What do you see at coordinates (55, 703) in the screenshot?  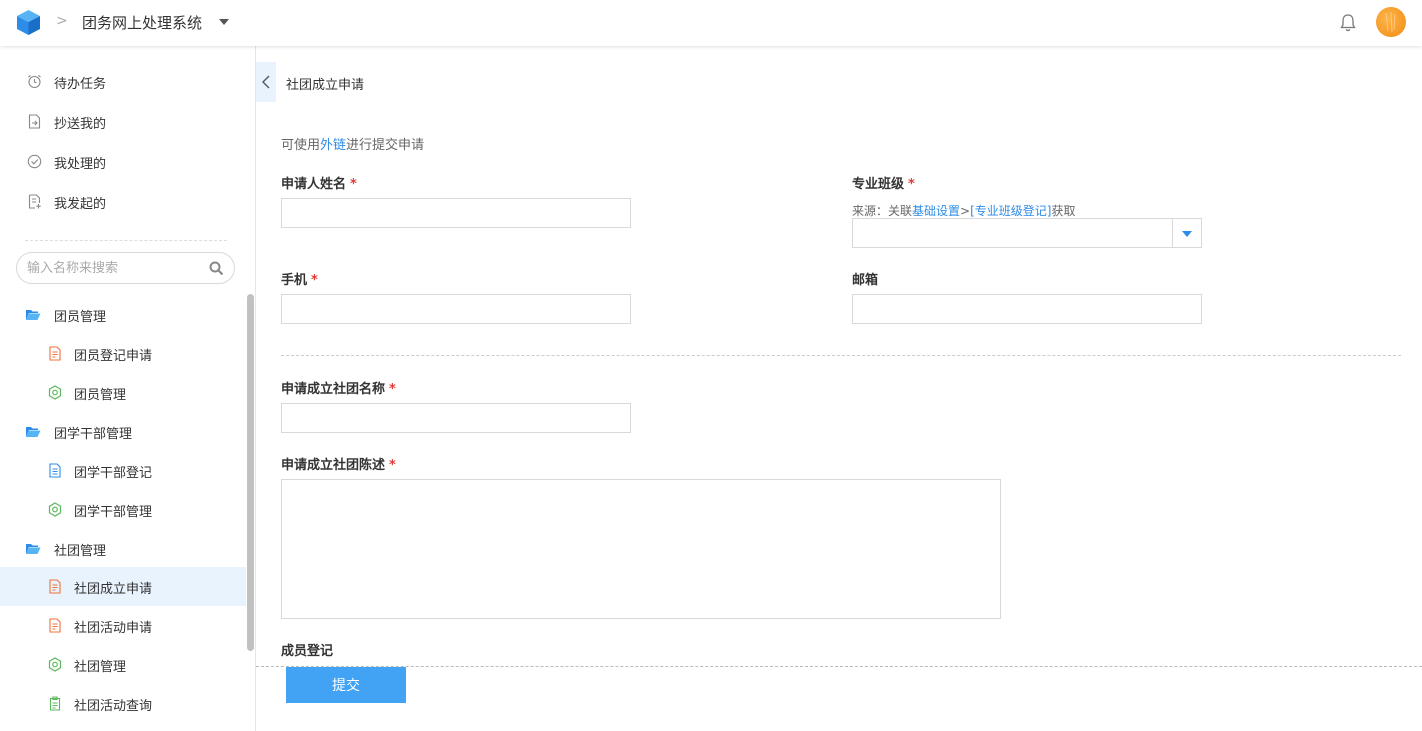 I see `clipboard-icon` at bounding box center [55, 703].